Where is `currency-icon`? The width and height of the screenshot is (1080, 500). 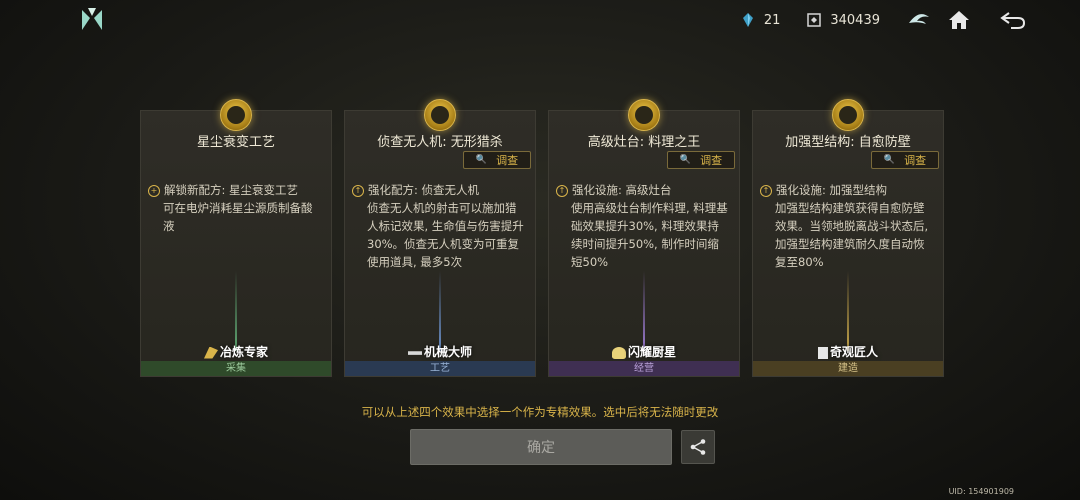
currency-icon is located at coordinates (814, 20).